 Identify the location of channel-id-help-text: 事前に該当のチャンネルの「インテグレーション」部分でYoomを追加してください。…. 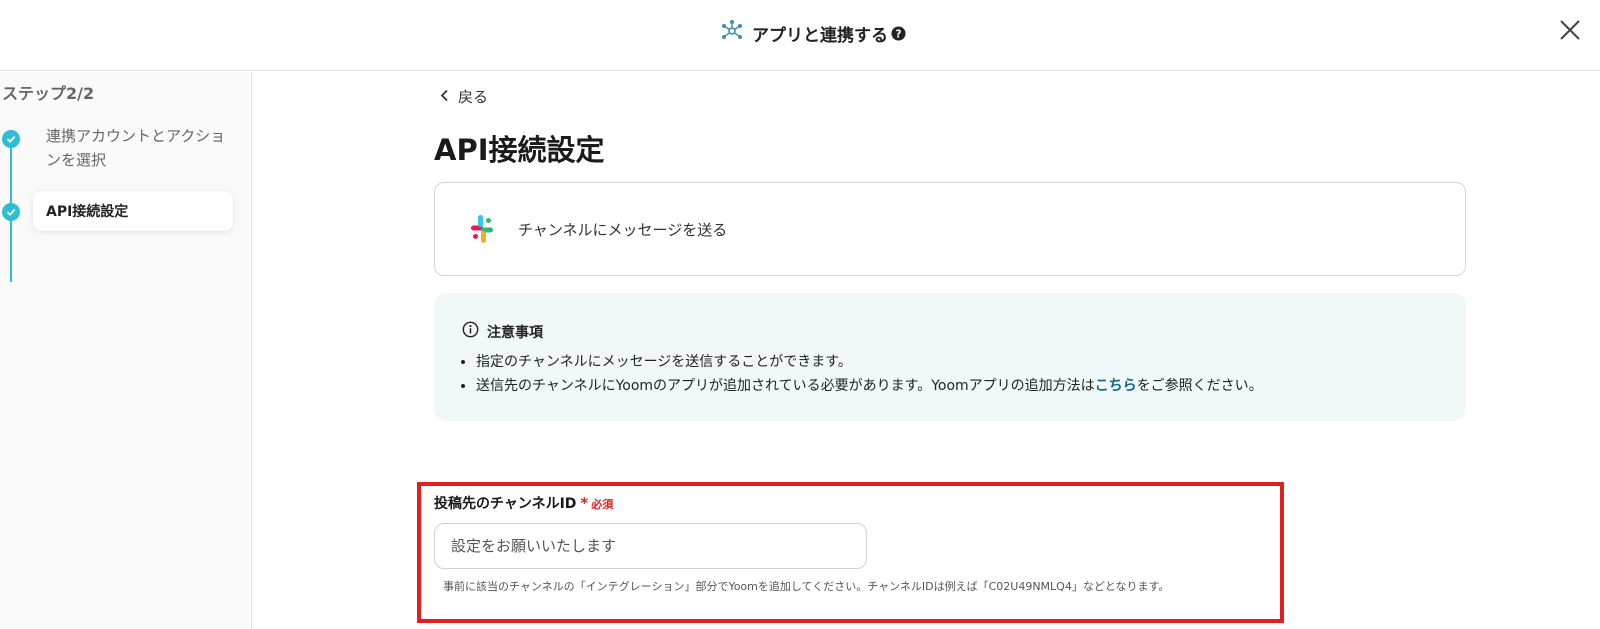
(806, 586).